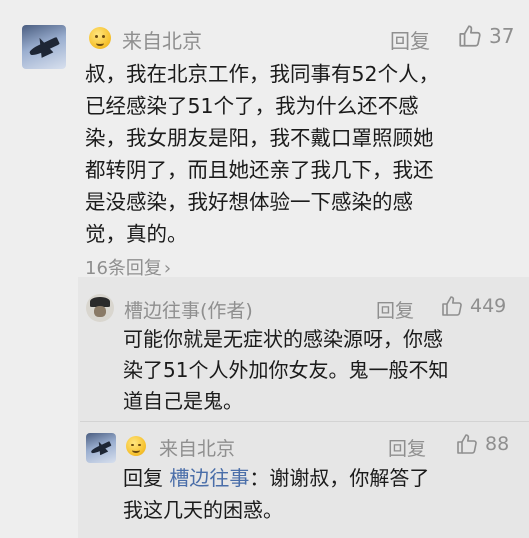  What do you see at coordinates (143, 478) in the screenshot?
I see `reply-prefix: 回复` at bounding box center [143, 478].